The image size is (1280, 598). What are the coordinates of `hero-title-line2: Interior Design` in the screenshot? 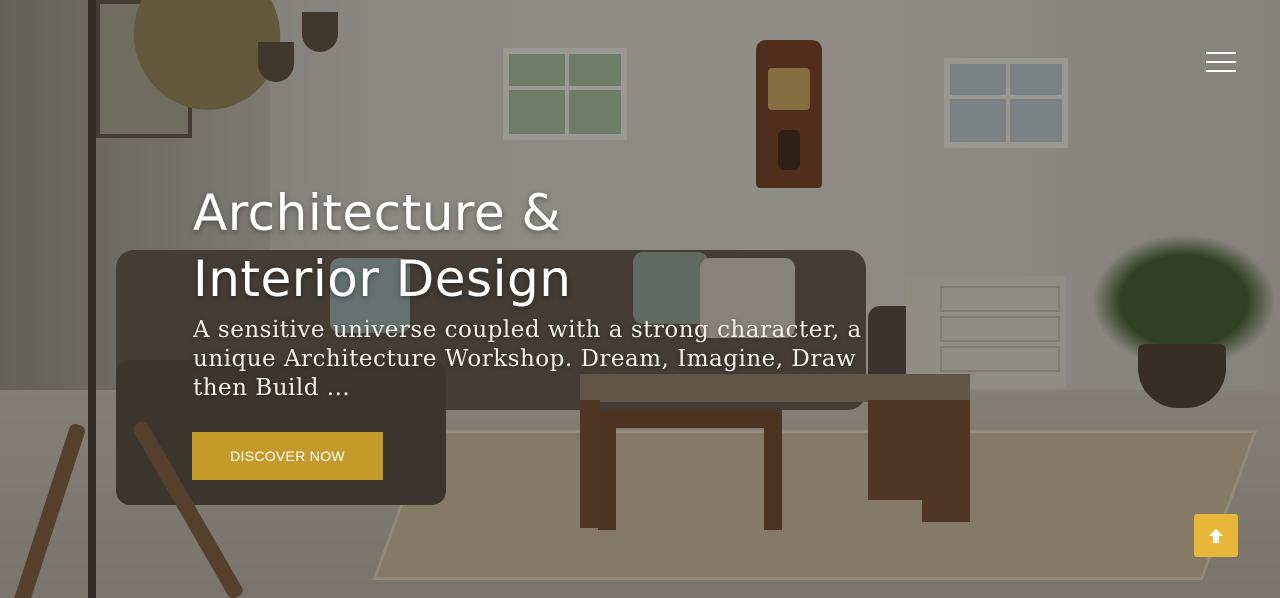 It's located at (382, 279).